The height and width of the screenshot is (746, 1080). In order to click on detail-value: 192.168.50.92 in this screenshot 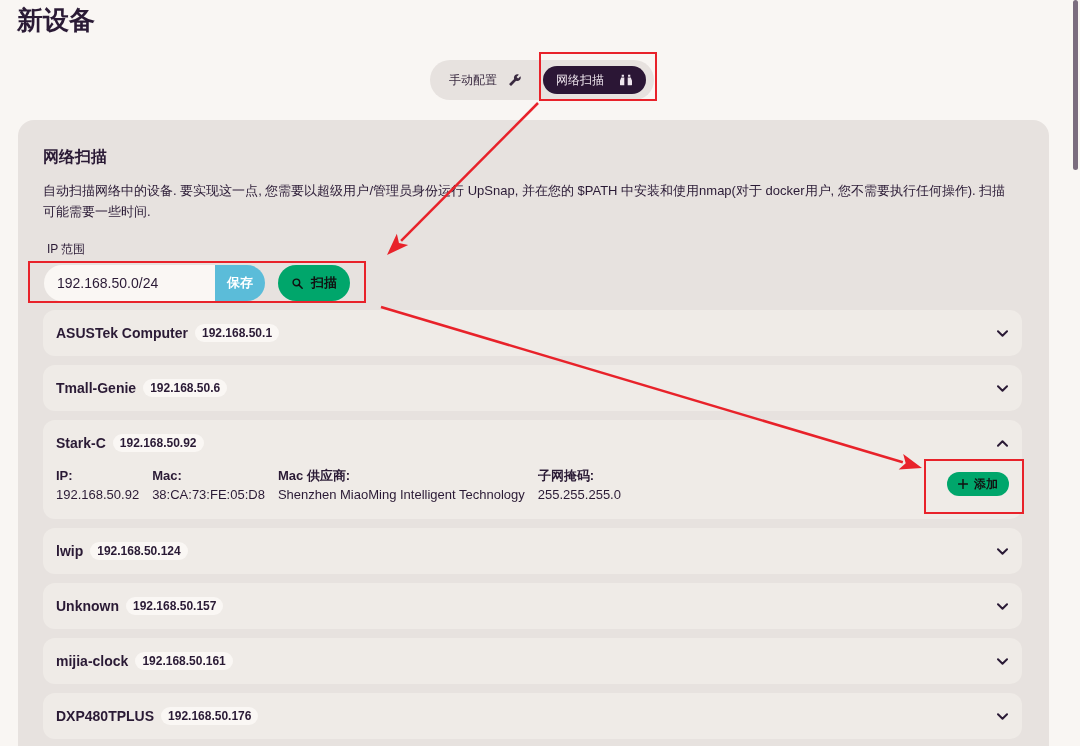, I will do `click(98, 495)`.